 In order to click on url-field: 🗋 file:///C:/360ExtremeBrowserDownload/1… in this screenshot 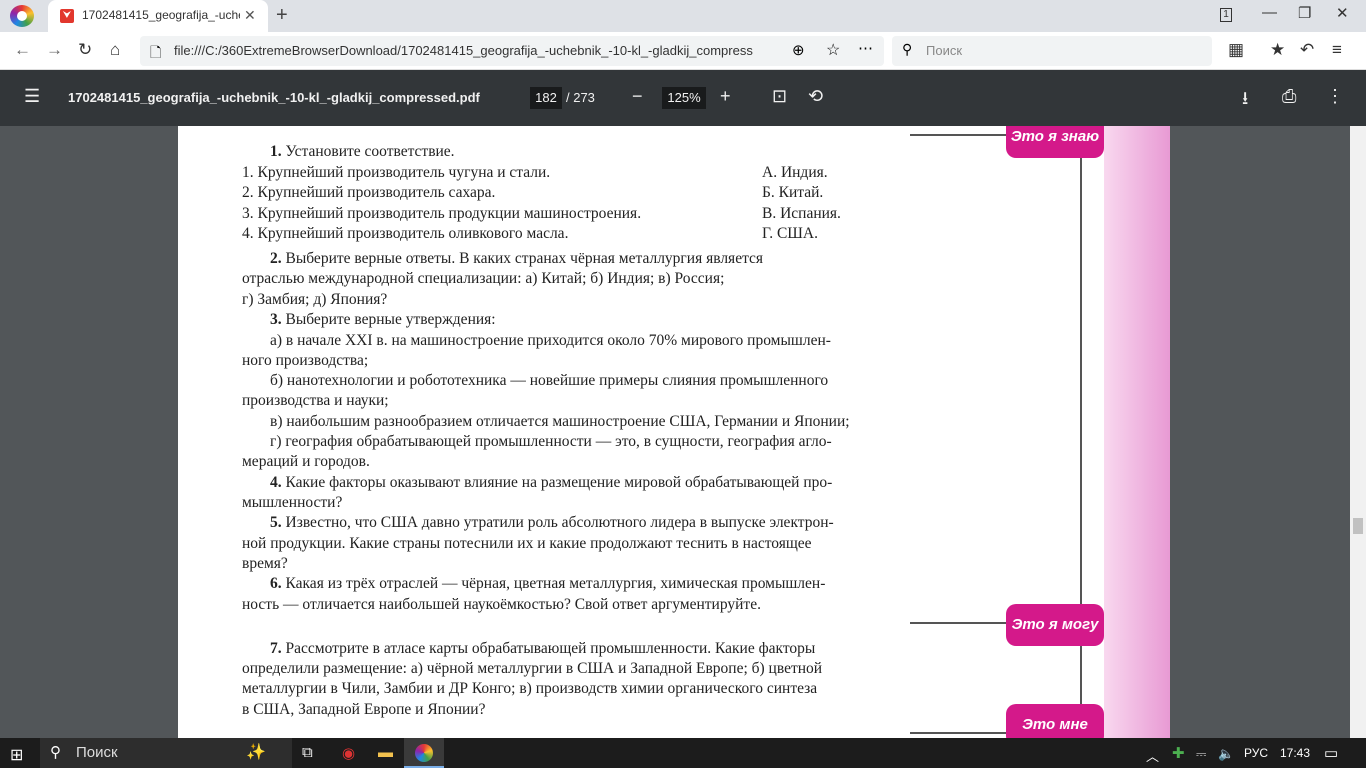, I will do `click(512, 51)`.